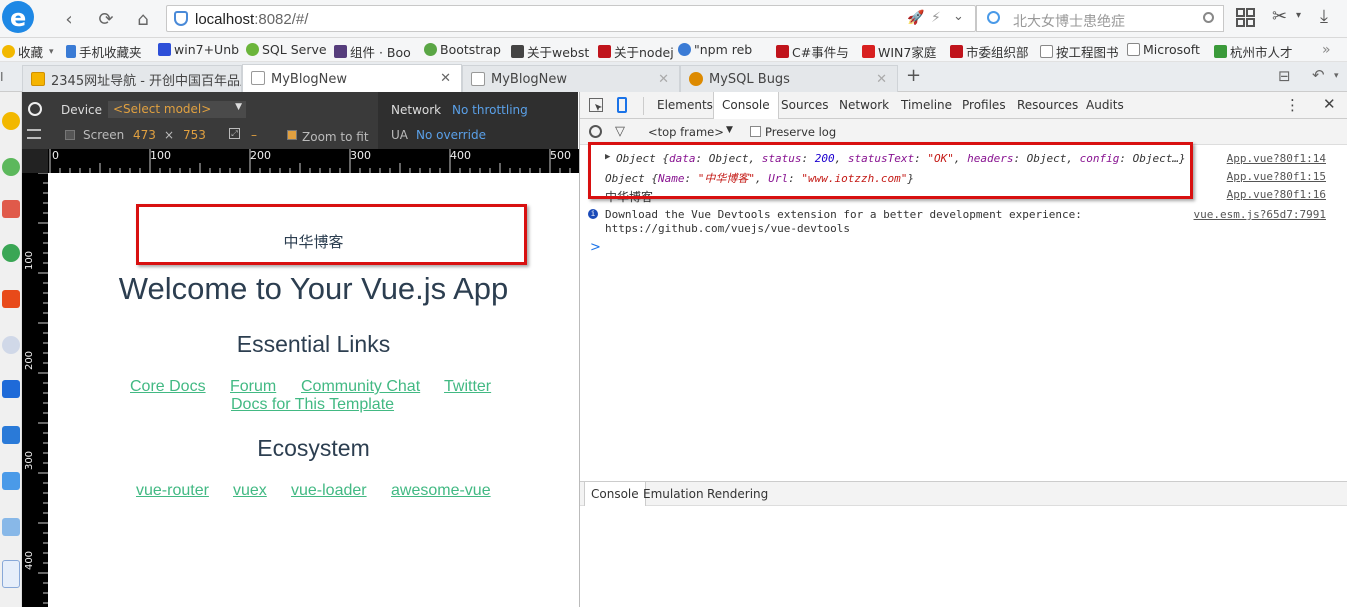 The image size is (1347, 607). Describe the element at coordinates (11, 299) in the screenshot. I see `taobao-icon` at that location.